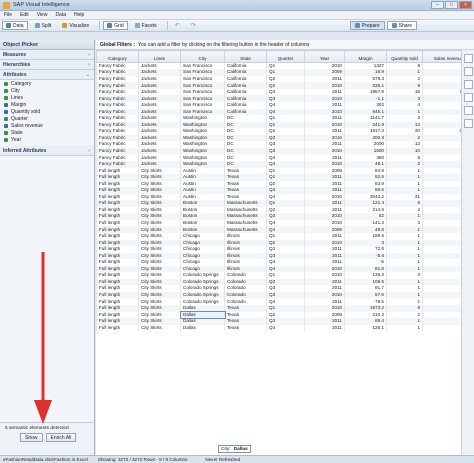  Describe the element at coordinates (79, 15) in the screenshot. I see `menu-help: Help` at that location.